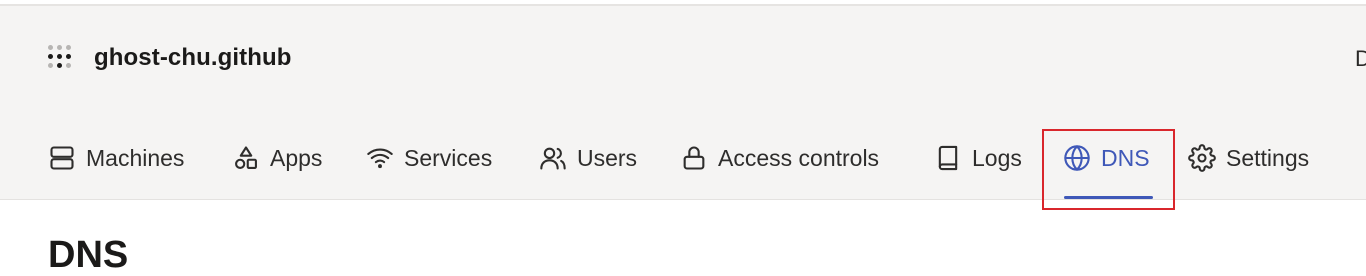  Describe the element at coordinates (62, 58) in the screenshot. I see `tailscale-logo-icon` at that location.